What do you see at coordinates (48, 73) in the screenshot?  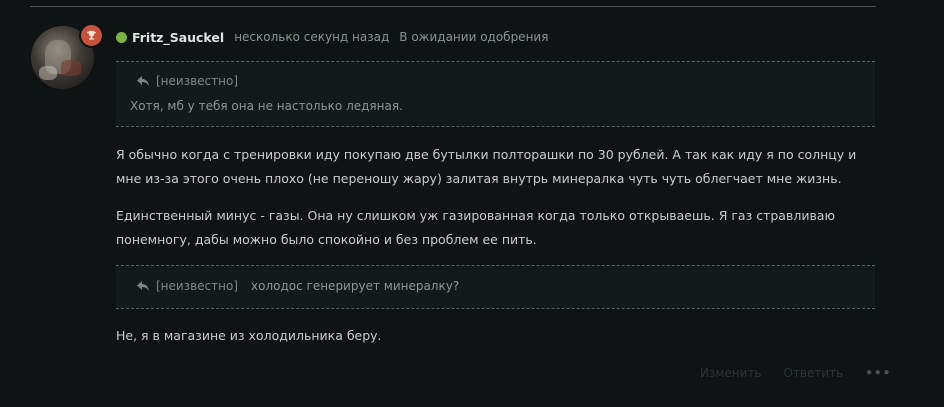 I see `avatar-highlight` at bounding box center [48, 73].